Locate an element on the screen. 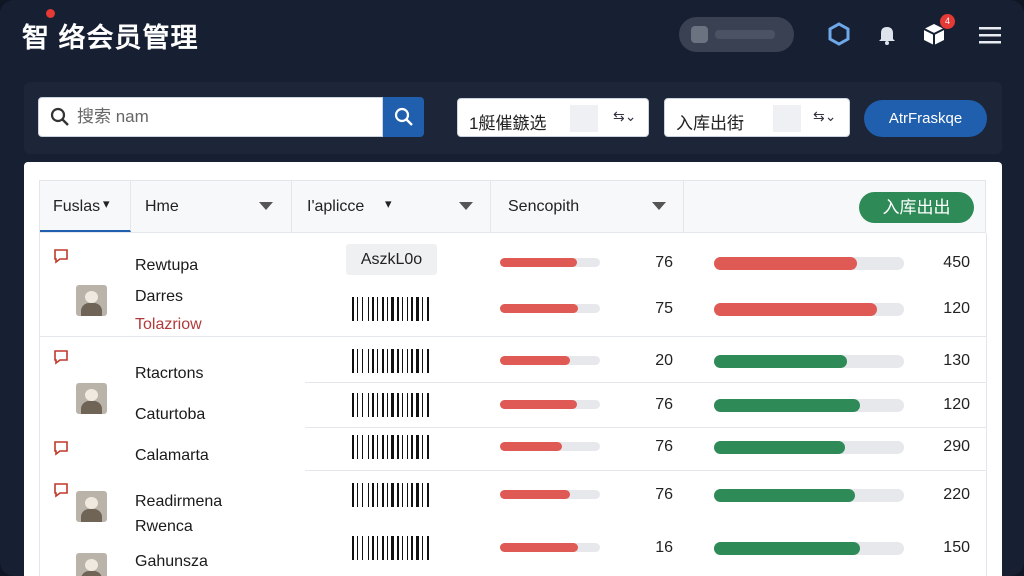 Image resolution: width=1024 pixels, height=576 pixels. column-label: Fuslas is located at coordinates (77, 206).